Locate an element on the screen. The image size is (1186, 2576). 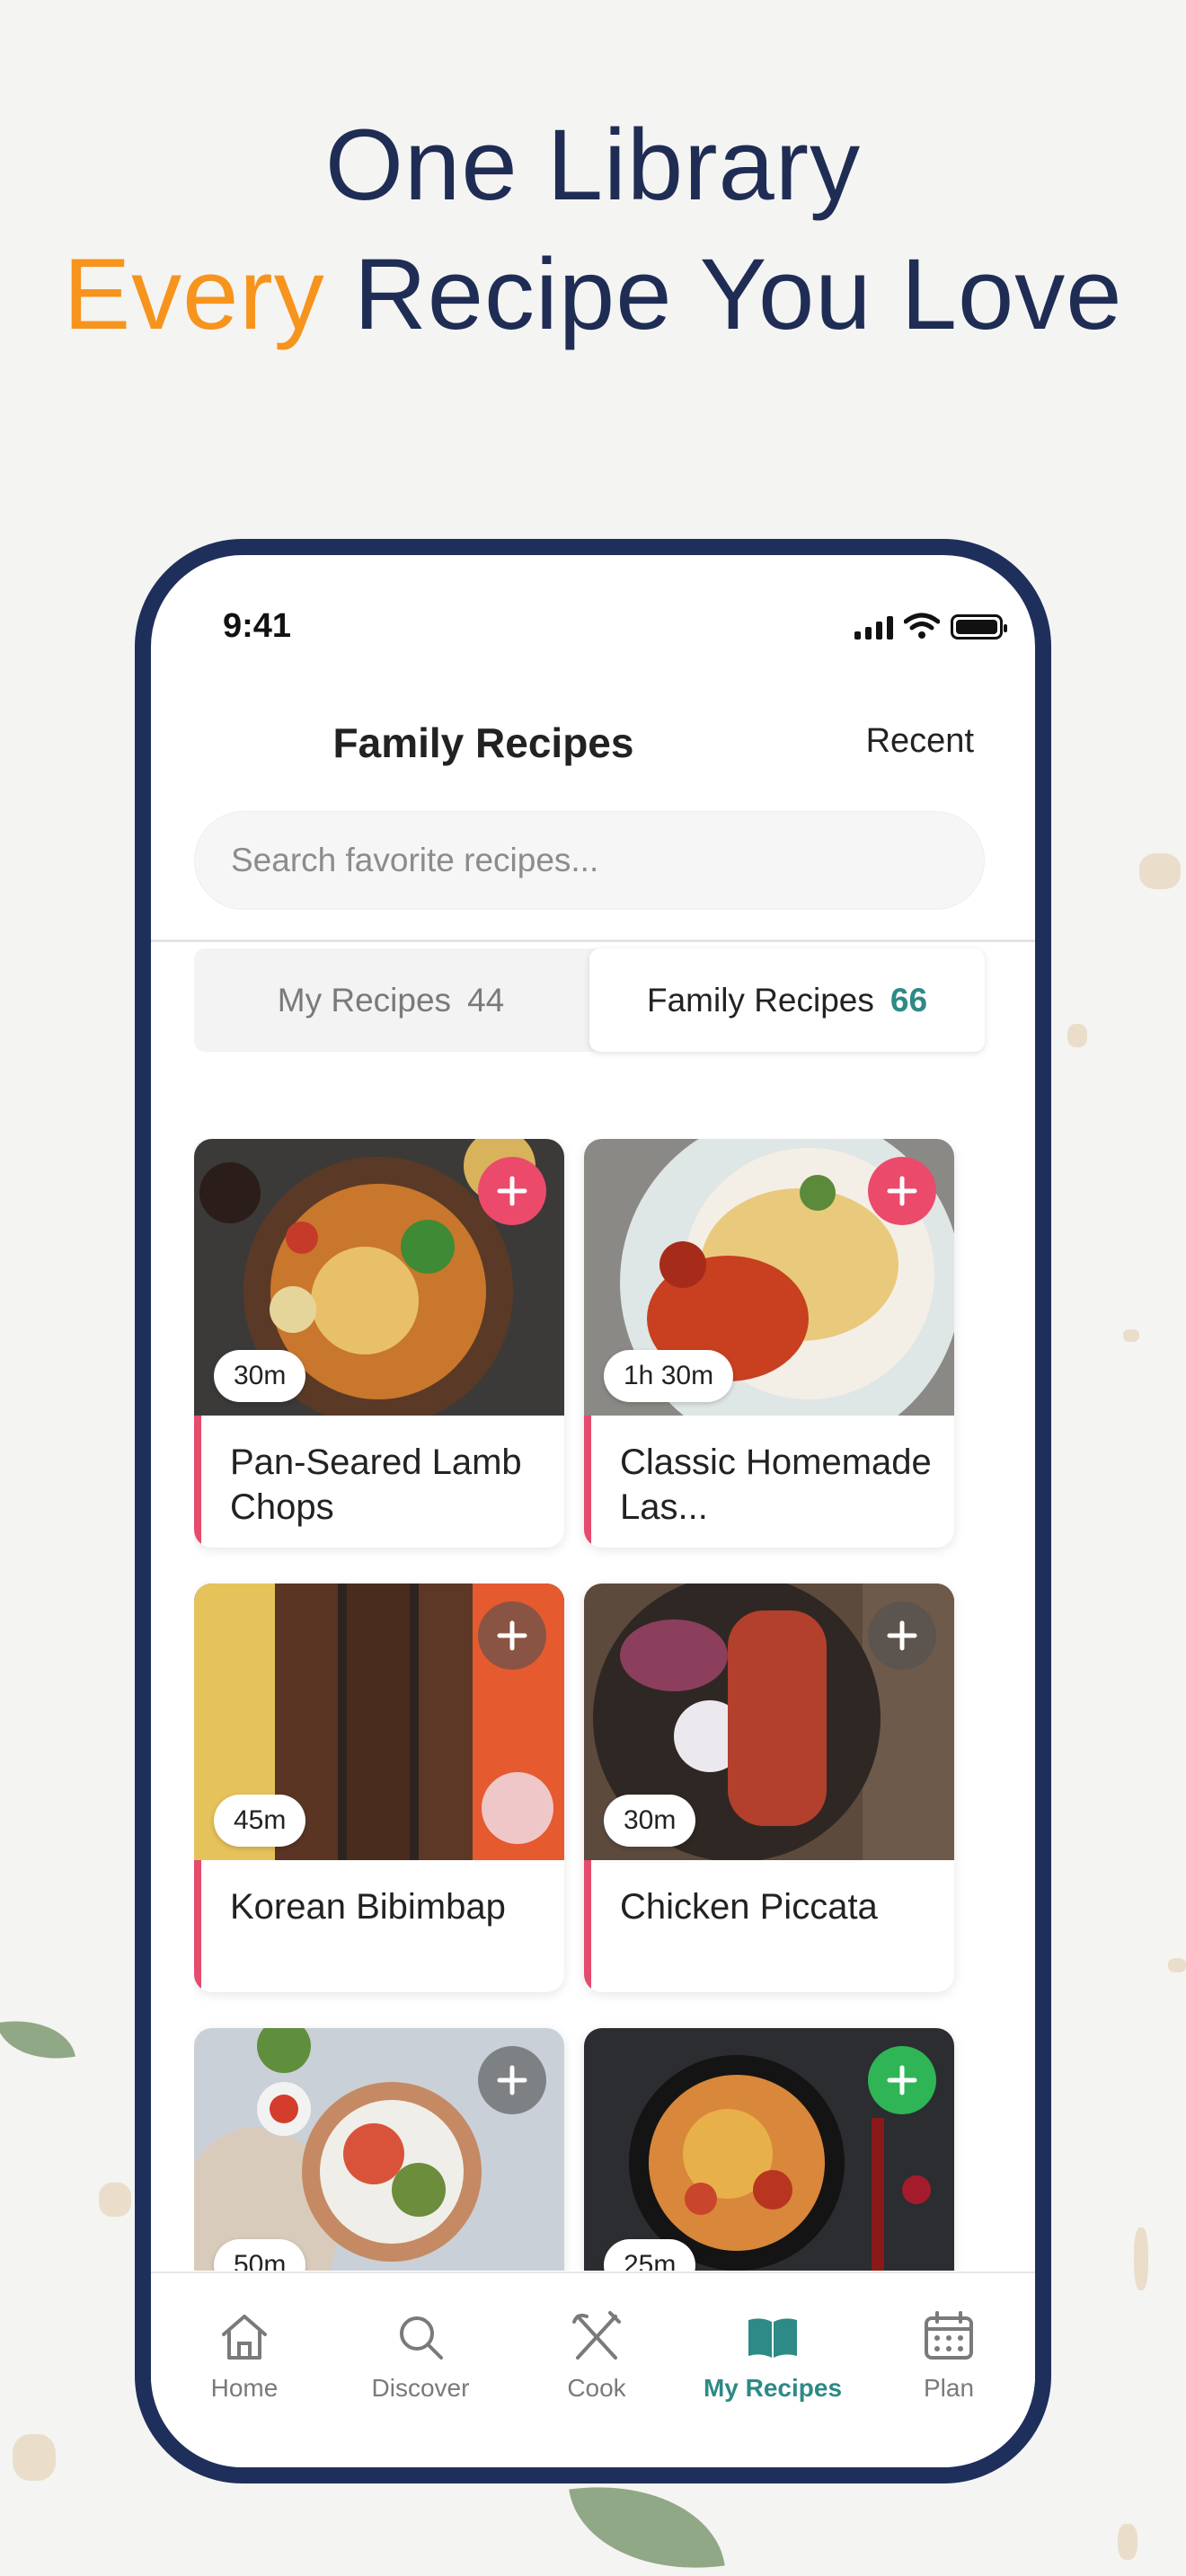
bottom-tab-bar: Home Discover Cook My Recipes Plan is located at coordinates (593, 2369).